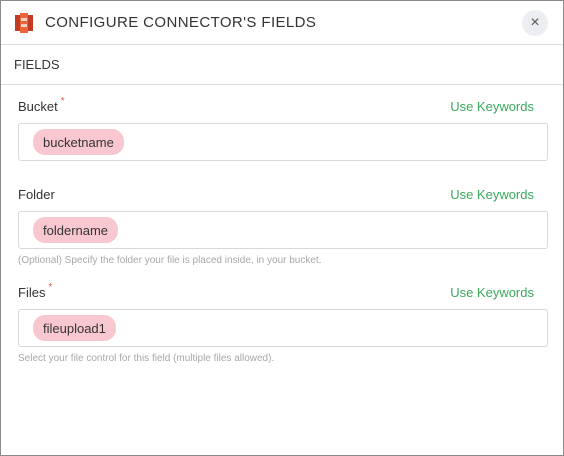 This screenshot has width=564, height=456. Describe the element at coordinates (181, 22) in the screenshot. I see `dialog-title: CONFIGURE CONNECTOR'S FIELDS` at that location.